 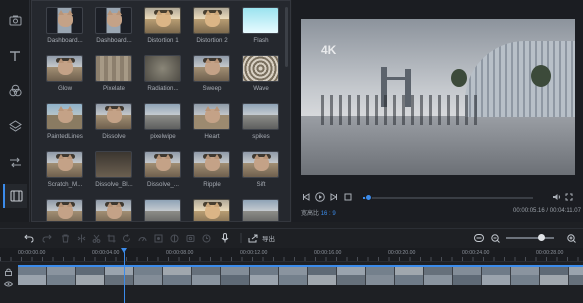 I want to click on effect-item: Distortion 1, so click(x=164, y=26).